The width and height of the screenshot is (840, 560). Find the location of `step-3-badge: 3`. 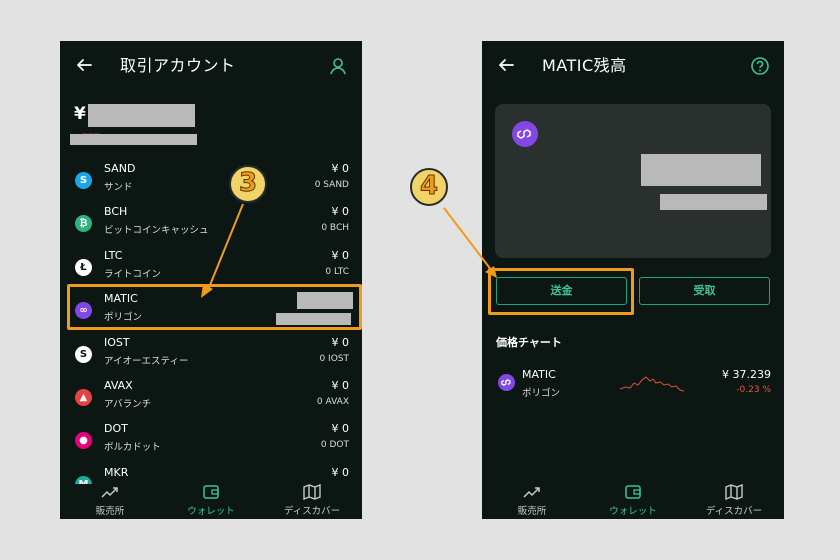

step-3-badge: 3 is located at coordinates (248, 184).